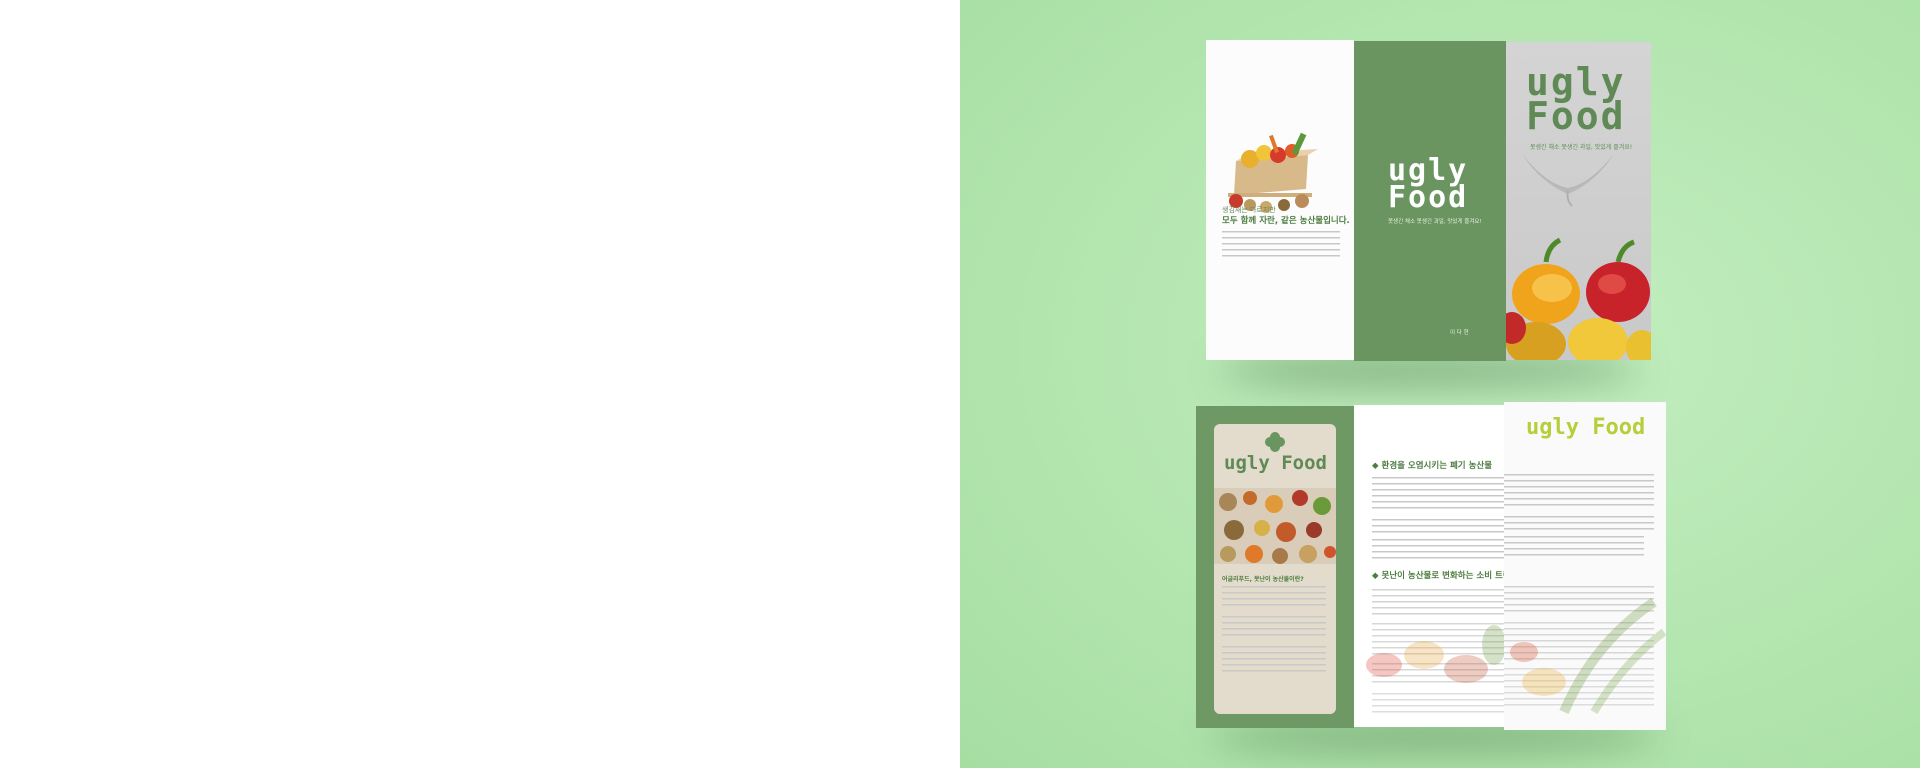 The image size is (1920, 768). I want to click on info-card: ugly Food 어글리푸드, 못난이 농산물이란?, so click(1275, 569).